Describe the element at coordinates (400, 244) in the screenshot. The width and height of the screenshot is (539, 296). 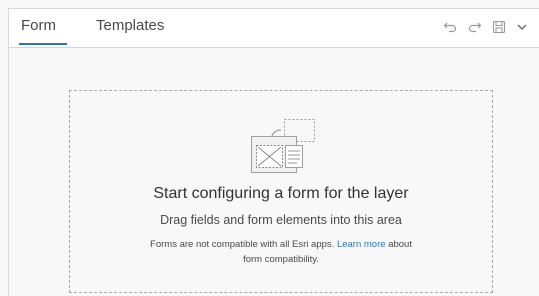
I see `note-mid: about` at that location.